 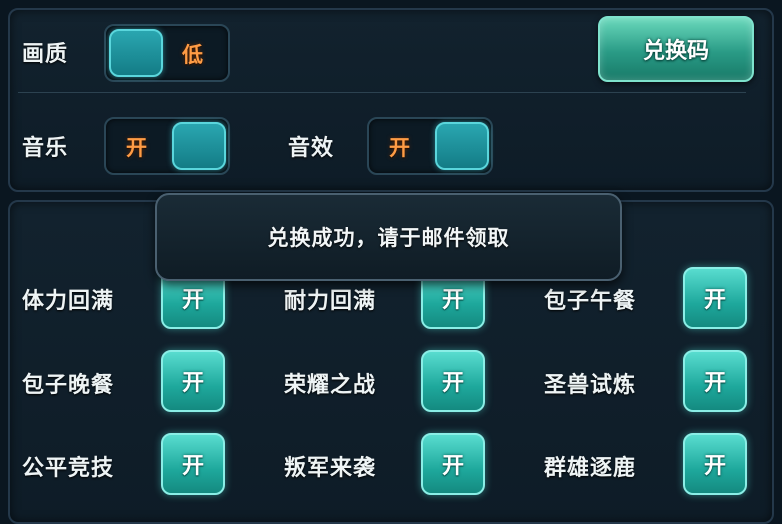 I want to click on notif-label-stamina-full: 体力回满, so click(x=68, y=301).